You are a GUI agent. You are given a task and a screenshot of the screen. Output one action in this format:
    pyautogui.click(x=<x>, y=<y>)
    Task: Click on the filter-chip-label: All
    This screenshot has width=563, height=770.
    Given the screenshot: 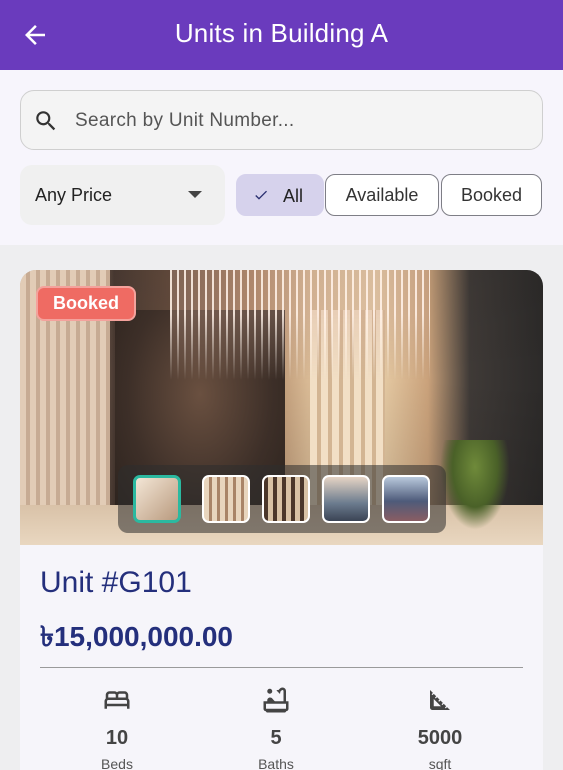 What is the action you would take?
    pyautogui.click(x=293, y=196)
    